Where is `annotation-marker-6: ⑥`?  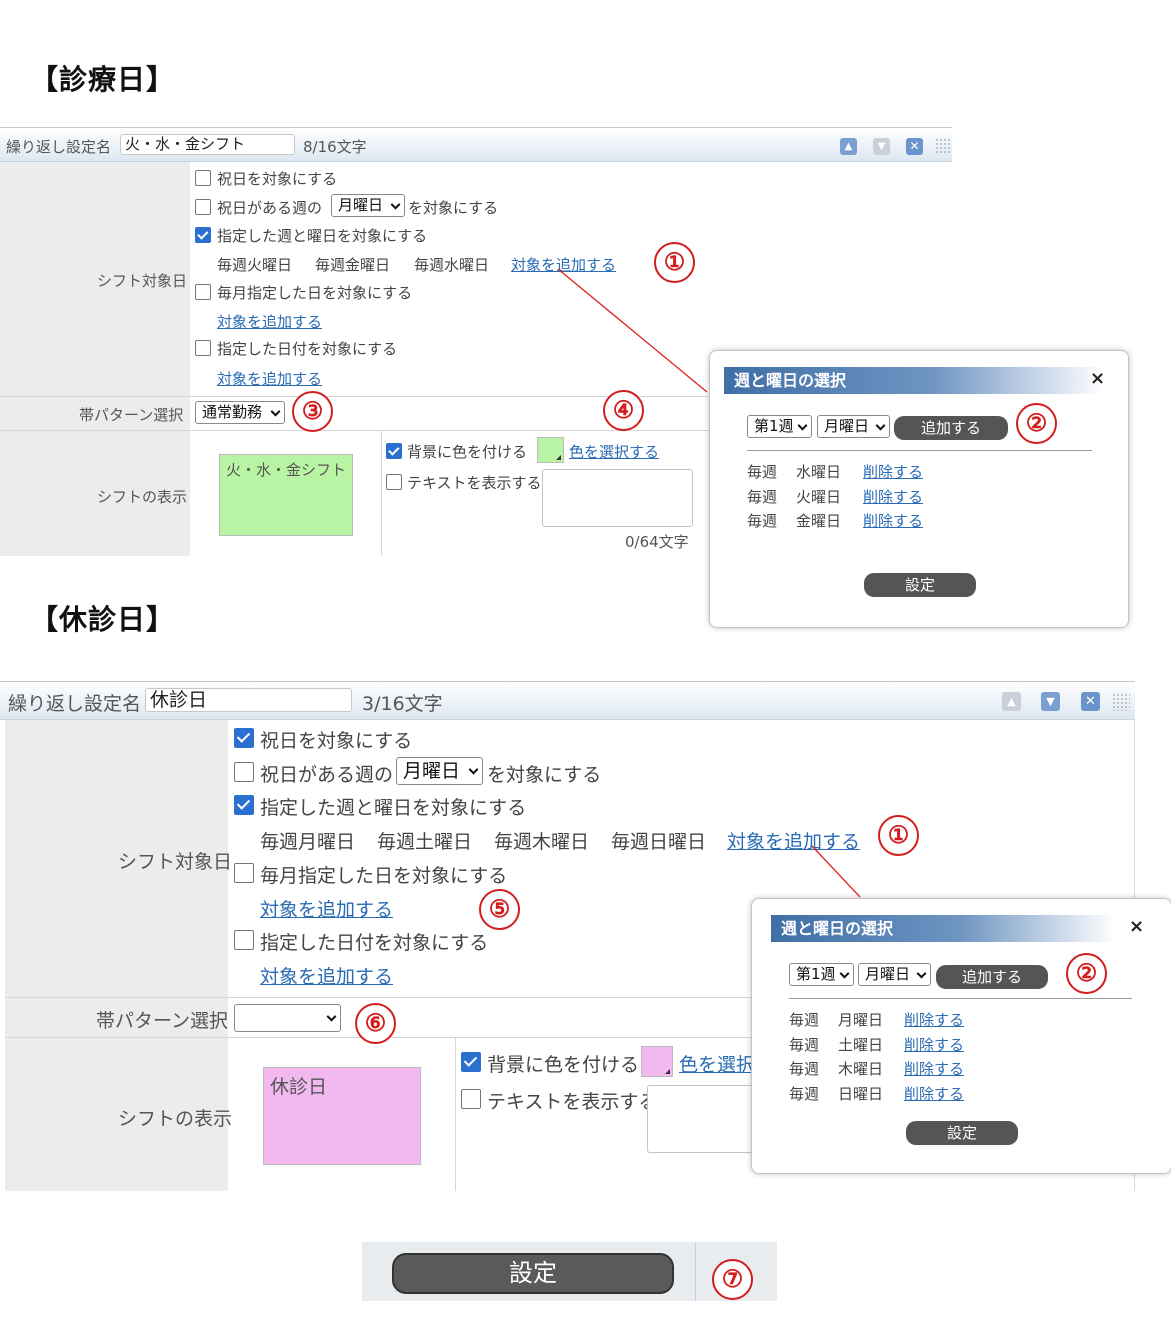 annotation-marker-6: ⑥ is located at coordinates (375, 1023).